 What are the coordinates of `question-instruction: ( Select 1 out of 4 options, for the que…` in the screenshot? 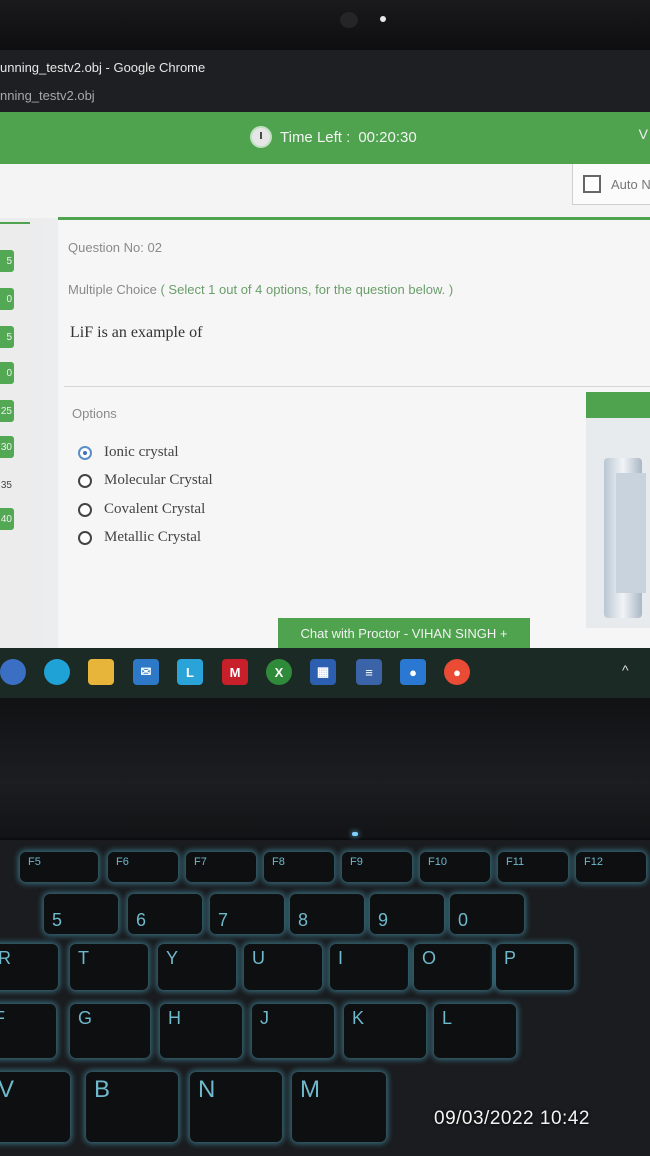 It's located at (305, 289).